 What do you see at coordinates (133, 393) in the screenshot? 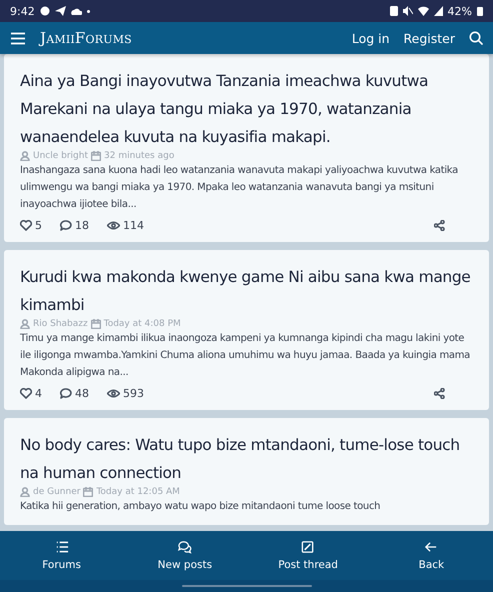
I see `view-count: 593` at bounding box center [133, 393].